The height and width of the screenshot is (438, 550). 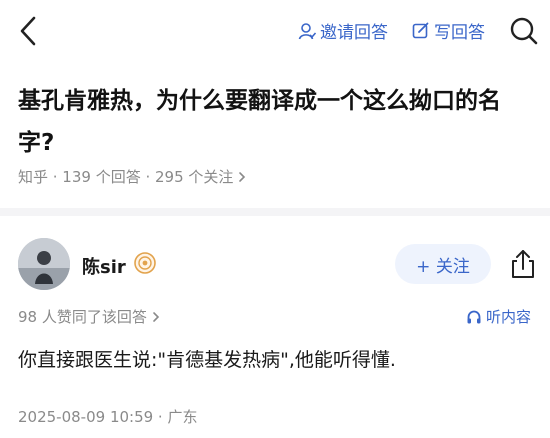 I want to click on avatar-image, so click(x=44, y=264).